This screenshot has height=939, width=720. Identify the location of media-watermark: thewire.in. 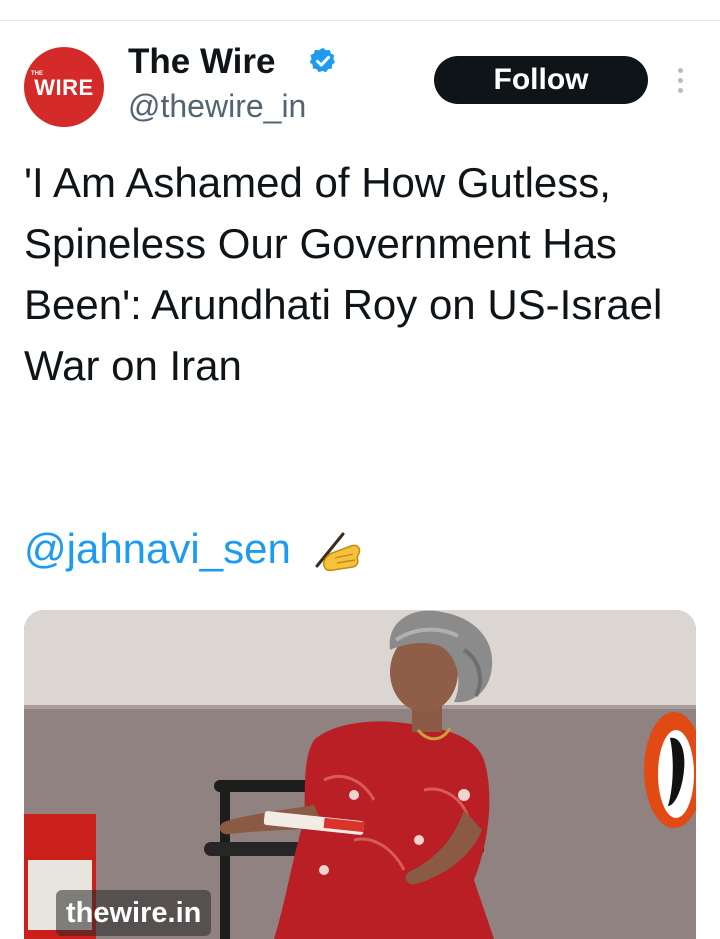
(134, 913).